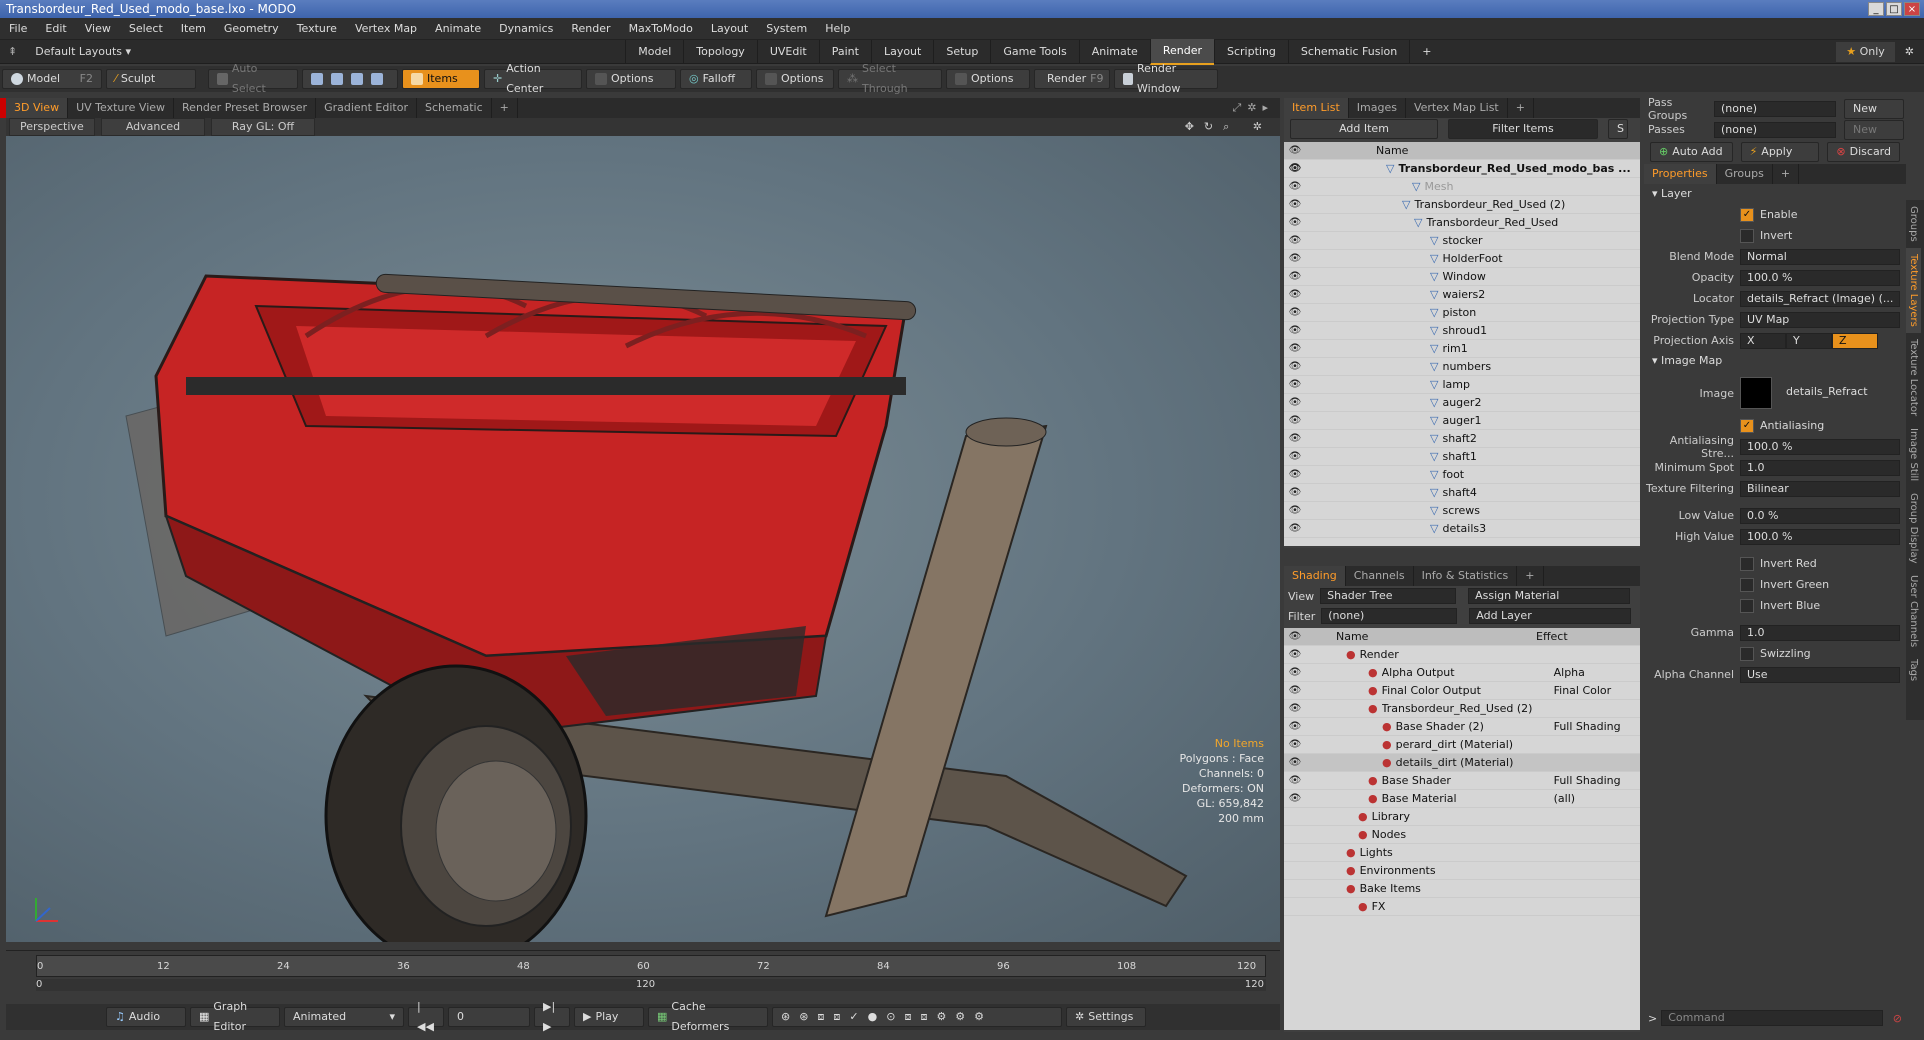 The height and width of the screenshot is (1040, 1924). What do you see at coordinates (386, 29) in the screenshot?
I see `menu-vertex-map: Vertex Map` at bounding box center [386, 29].